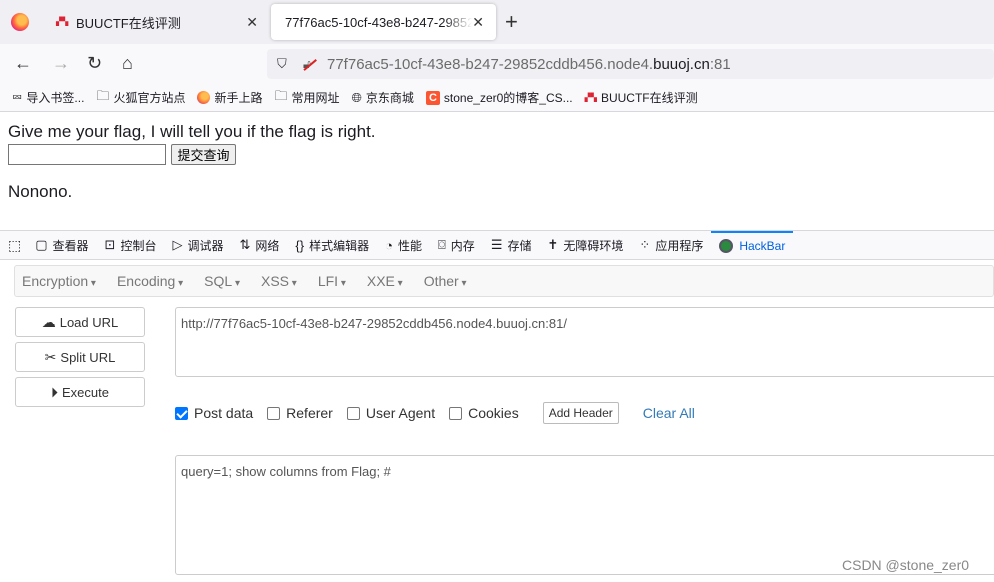 This screenshot has width=994, height=582. I want to click on buuctf-icon: ▞▚, so click(590, 97).